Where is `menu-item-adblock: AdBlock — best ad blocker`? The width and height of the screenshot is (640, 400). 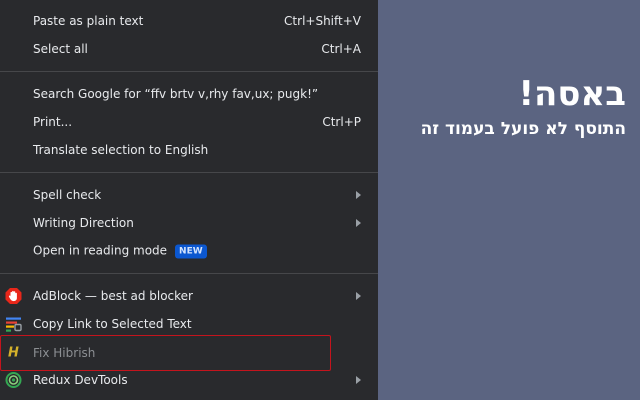
menu-item-adblock: AdBlock — best ad blocker is located at coordinates (189, 296).